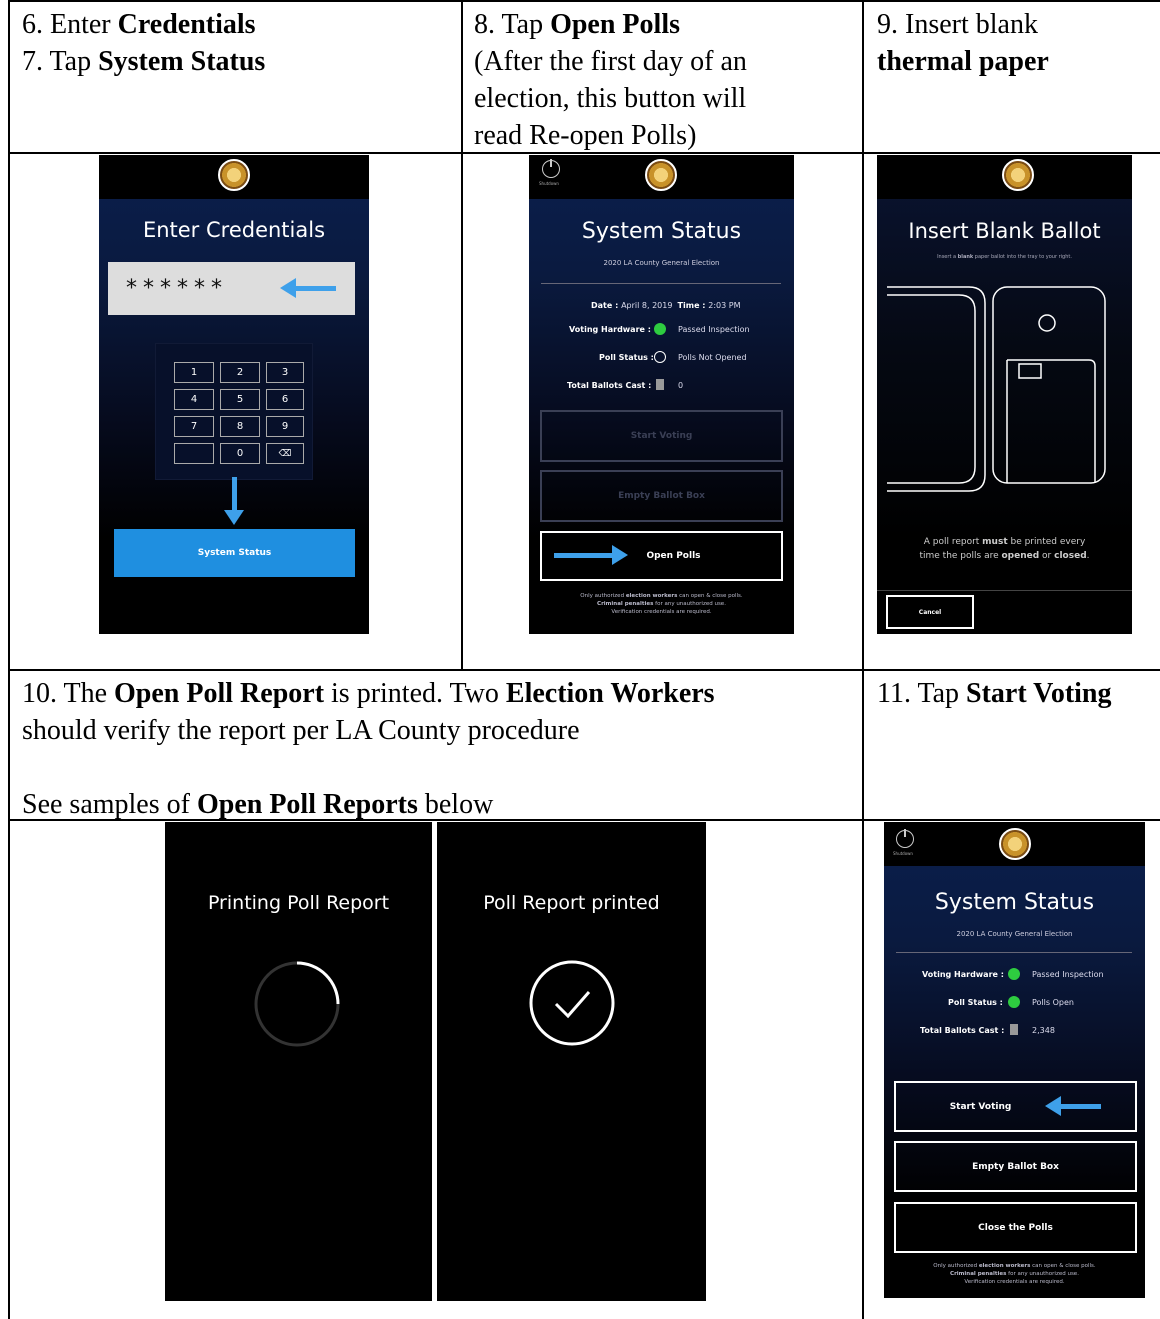 The height and width of the screenshot is (1319, 1160). What do you see at coordinates (571, 903) in the screenshot?
I see `screen-title: Poll Report printed` at bounding box center [571, 903].